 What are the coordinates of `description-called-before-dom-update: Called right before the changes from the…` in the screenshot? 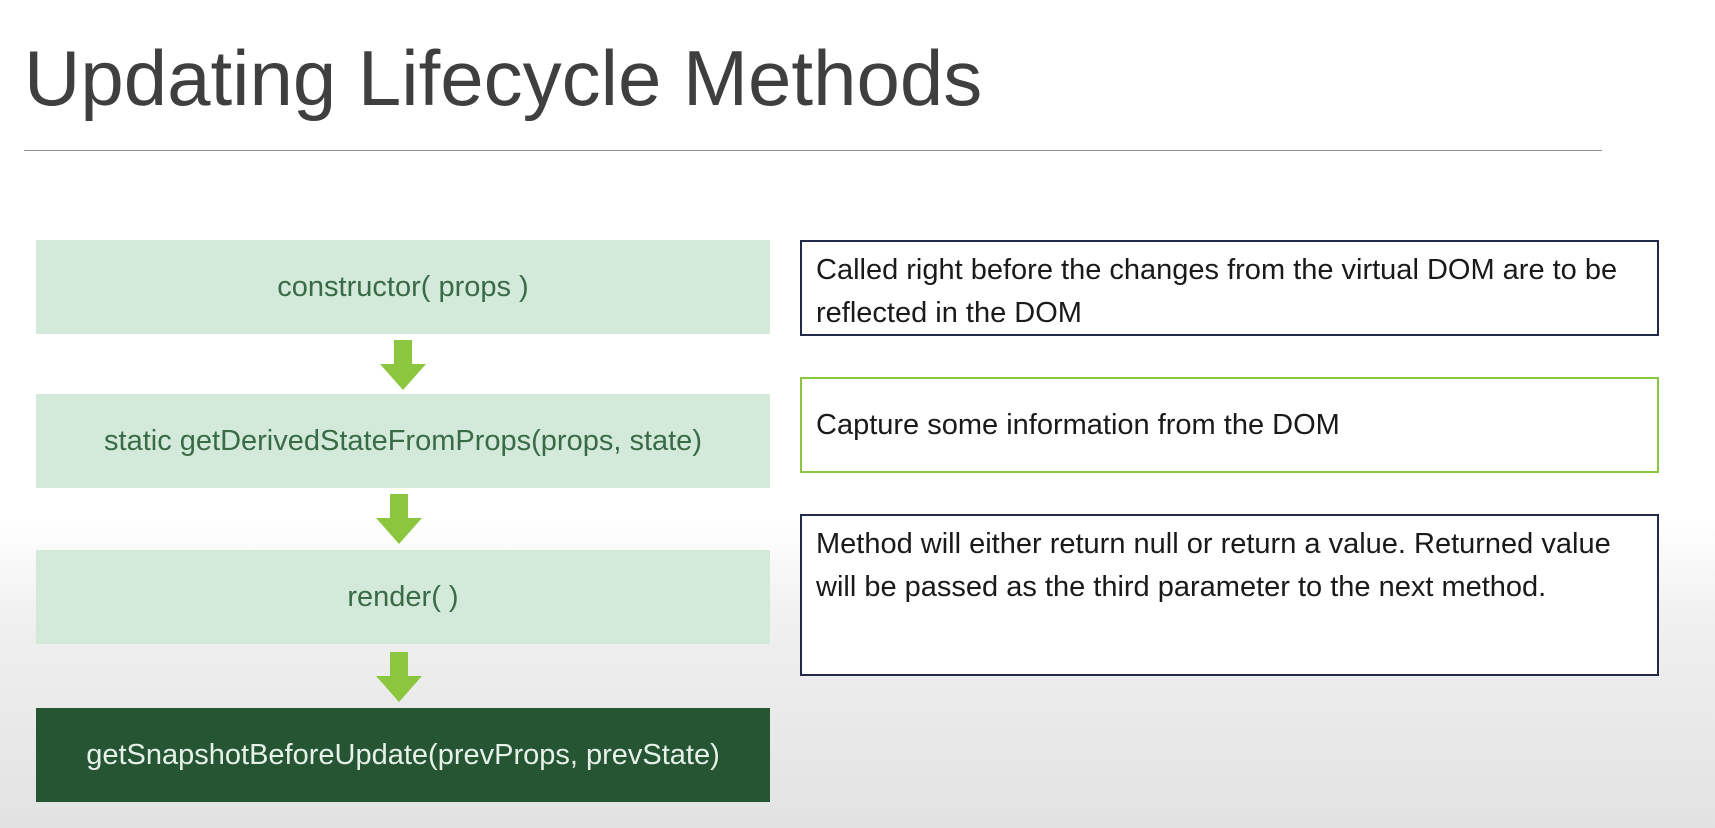 It's located at (1229, 288).